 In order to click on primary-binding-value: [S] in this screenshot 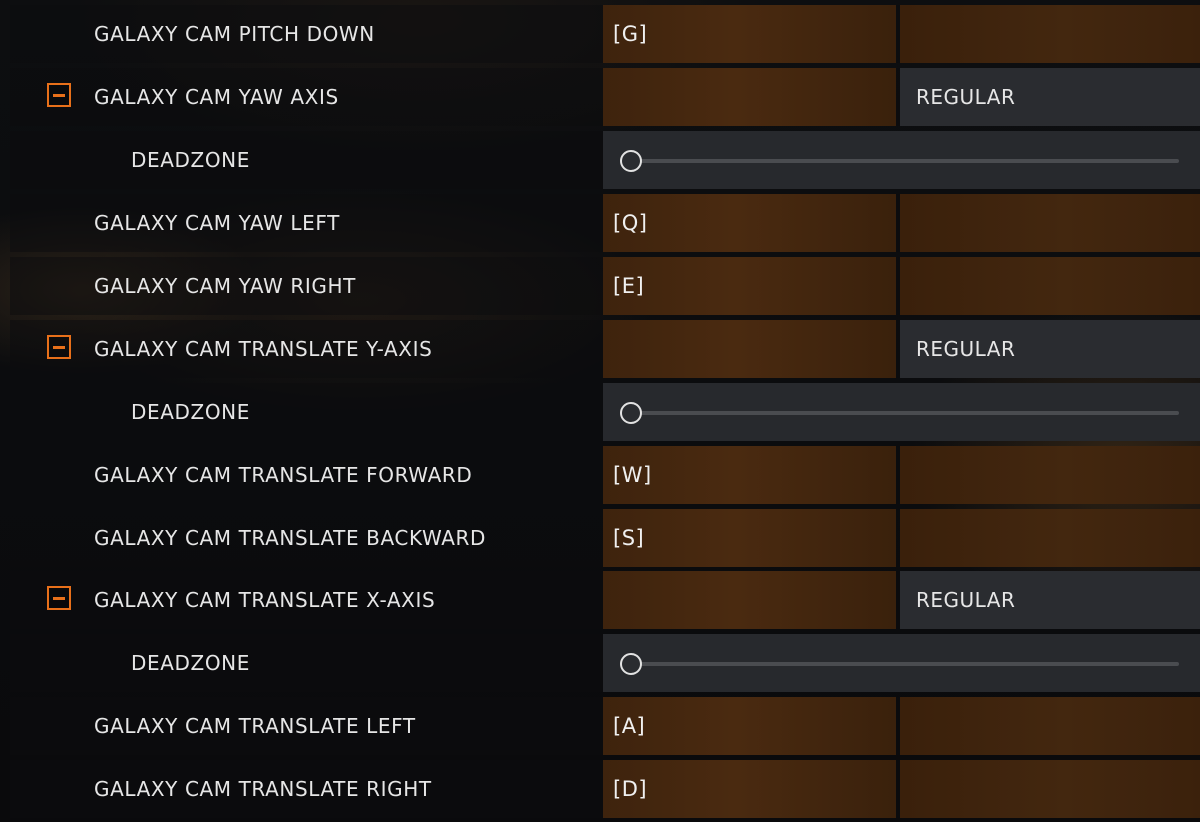, I will do `click(629, 538)`.